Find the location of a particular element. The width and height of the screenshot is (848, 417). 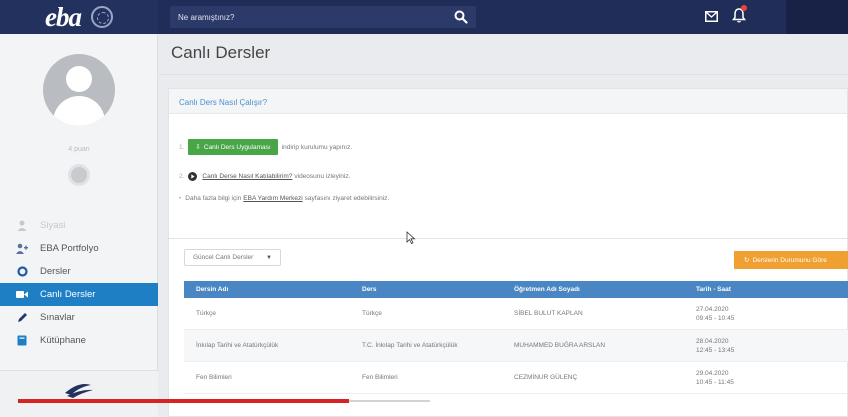

caret-down-icon: ▼ is located at coordinates (269, 258).